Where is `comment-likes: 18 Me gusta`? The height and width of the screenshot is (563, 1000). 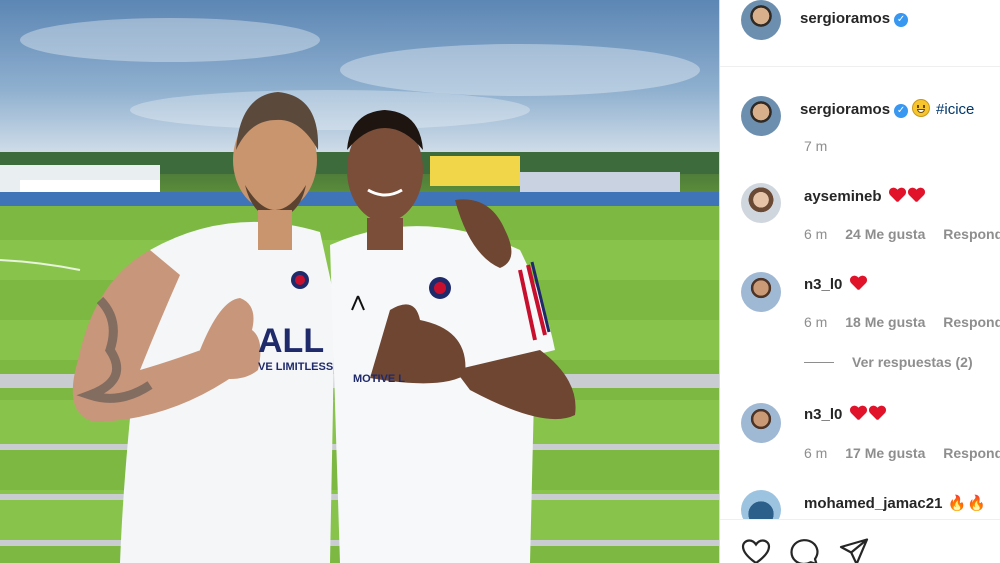
comment-likes: 18 Me gusta is located at coordinates (885, 322).